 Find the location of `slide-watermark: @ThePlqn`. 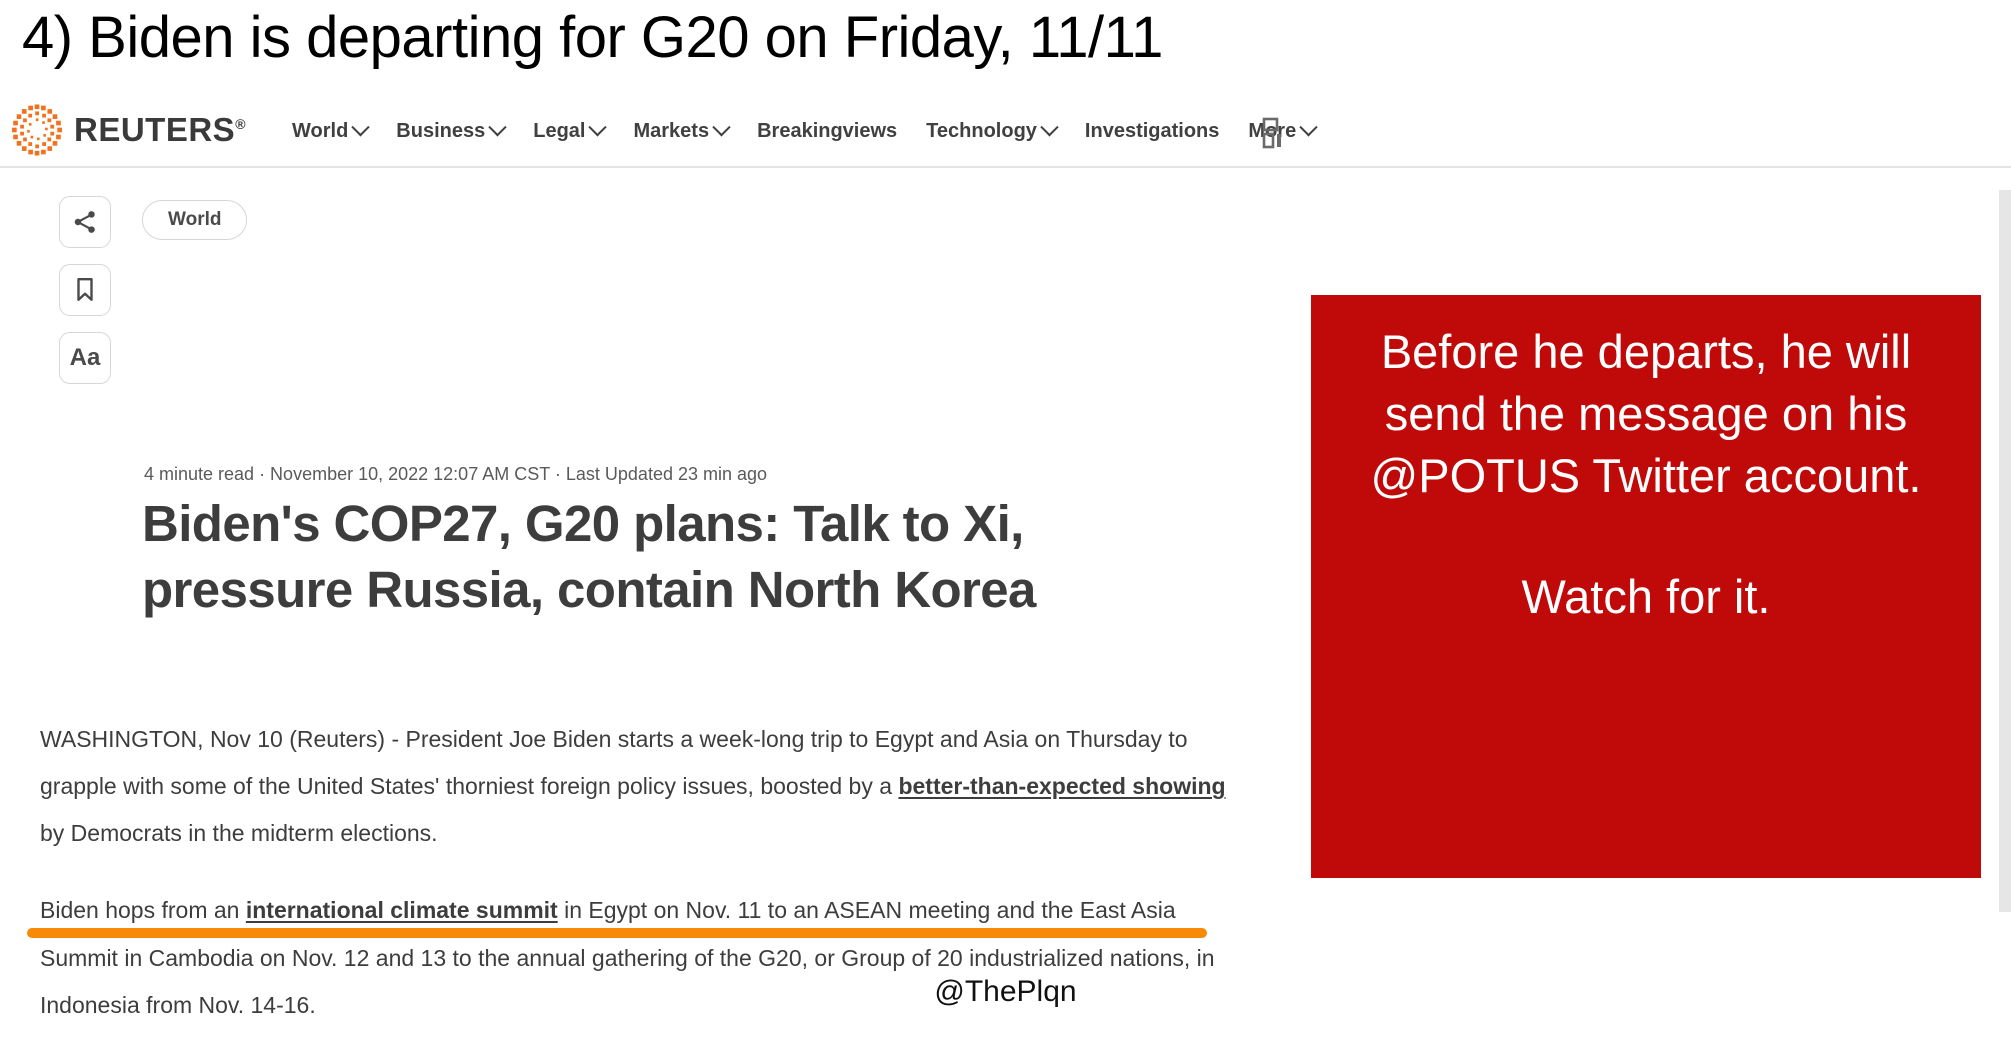

slide-watermark: @ThePlqn is located at coordinates (1005, 991).